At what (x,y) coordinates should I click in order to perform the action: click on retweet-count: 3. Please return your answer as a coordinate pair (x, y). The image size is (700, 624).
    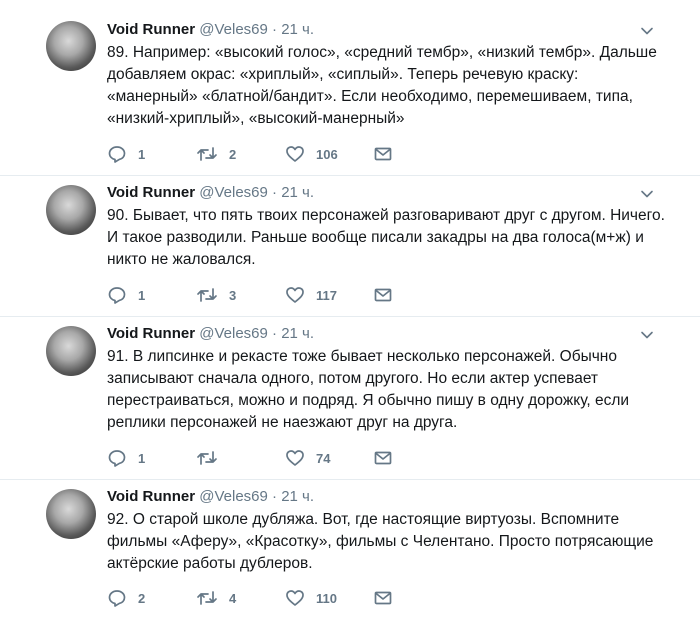
    Looking at the image, I should click on (233, 295).